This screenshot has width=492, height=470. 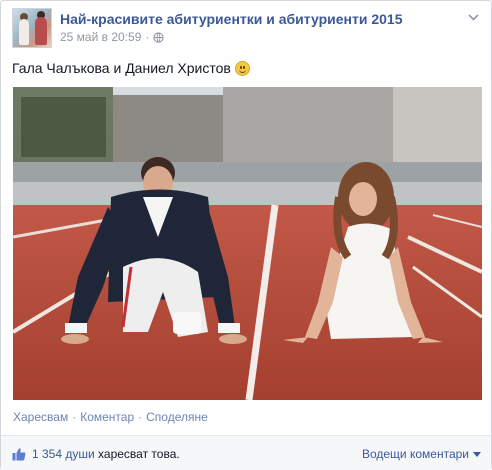 What do you see at coordinates (159, 37) in the screenshot?
I see `globe-icon` at bounding box center [159, 37].